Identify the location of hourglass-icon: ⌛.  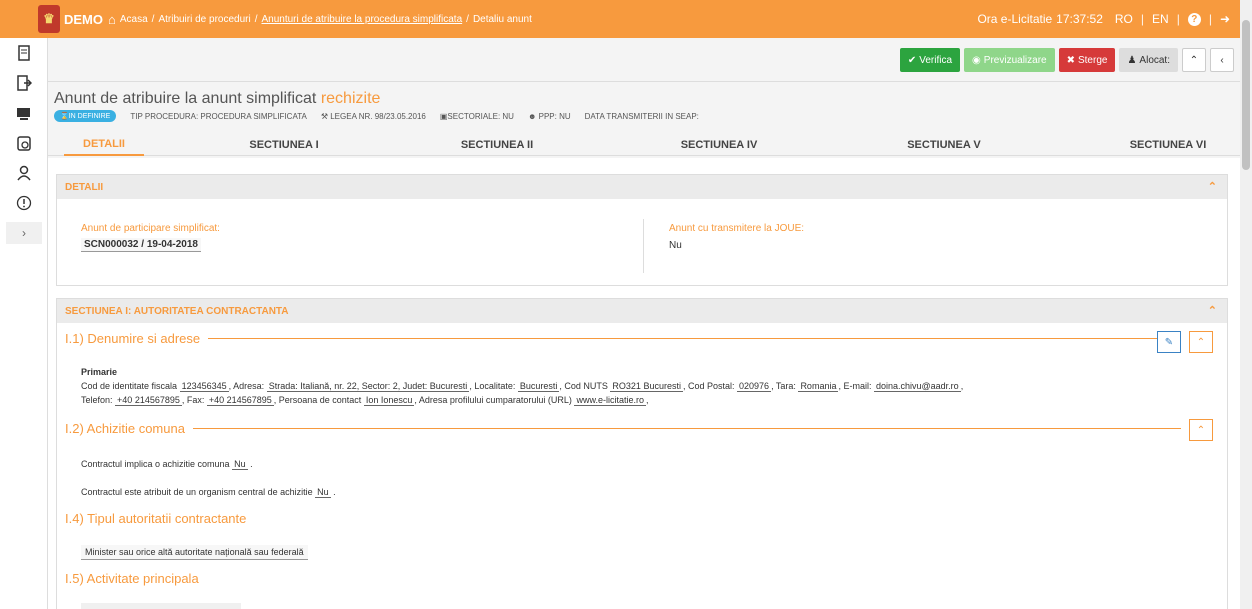
(64, 116).